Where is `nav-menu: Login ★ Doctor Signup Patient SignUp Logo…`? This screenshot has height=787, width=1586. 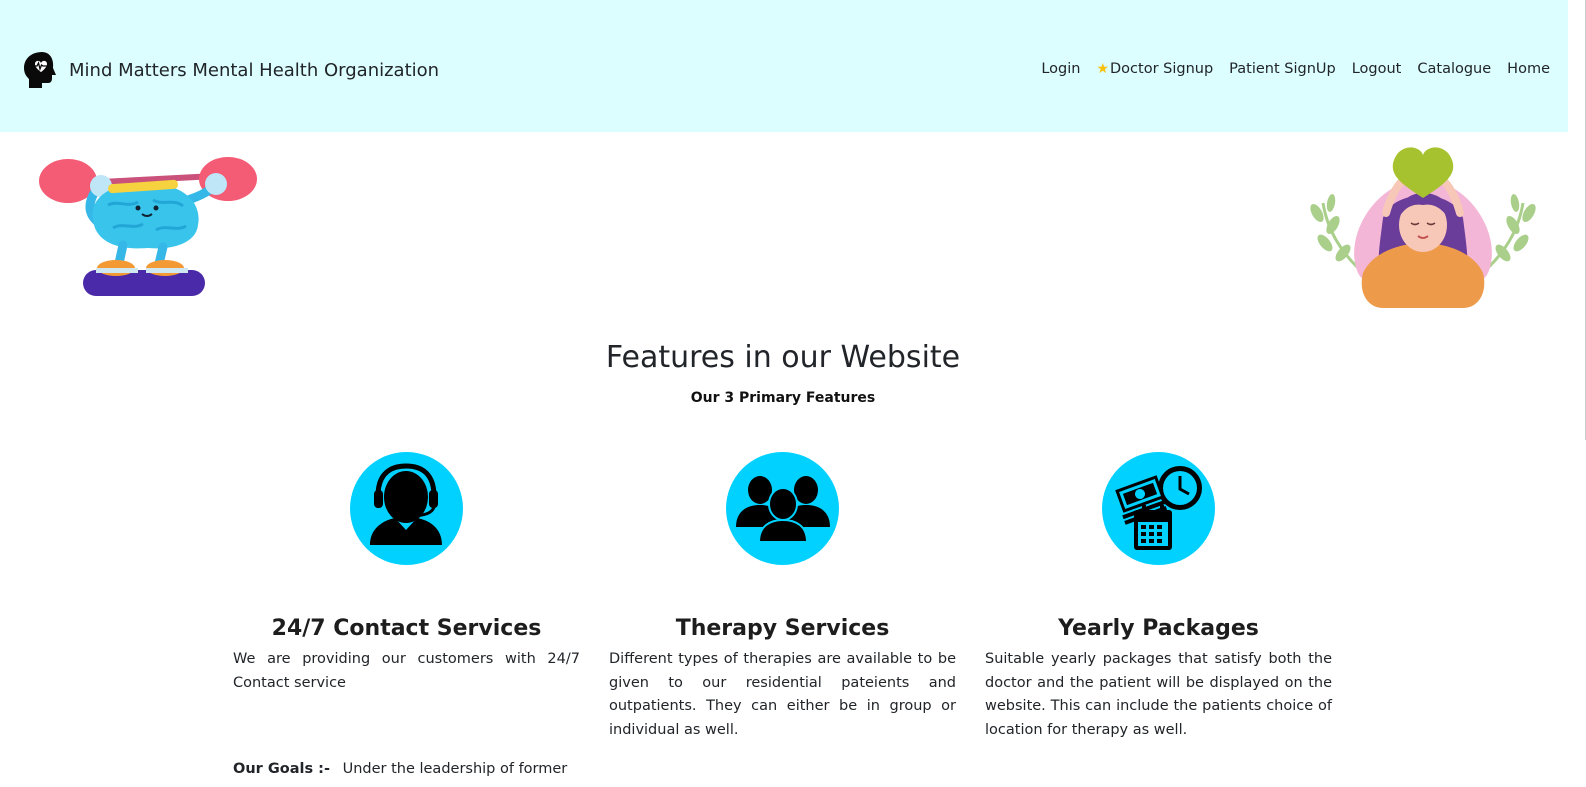 nav-menu: Login ★ Doctor Signup Patient SignUp Logo… is located at coordinates (1295, 69).